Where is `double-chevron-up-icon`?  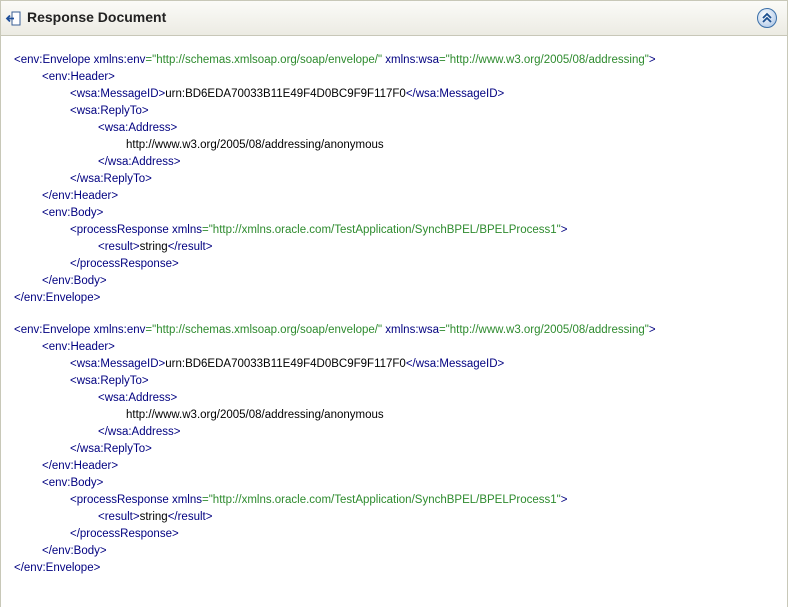 double-chevron-up-icon is located at coordinates (767, 17).